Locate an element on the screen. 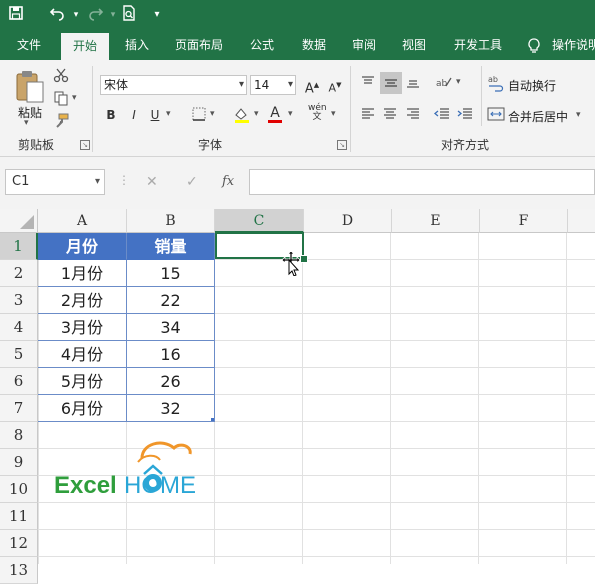  tab-tell-me: 操作说明 is located at coordinates (573, 45).